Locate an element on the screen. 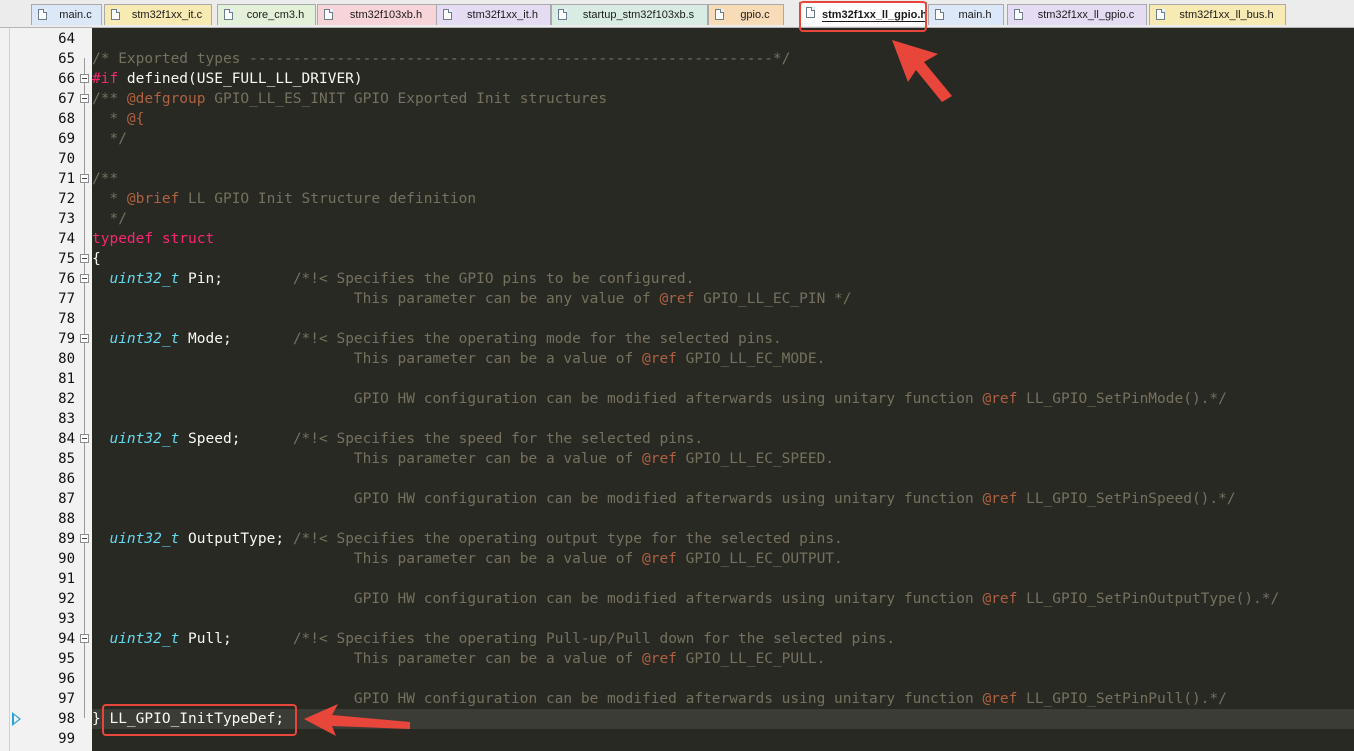 The height and width of the screenshot is (751, 1354). code-token: @{ is located at coordinates (135, 119).